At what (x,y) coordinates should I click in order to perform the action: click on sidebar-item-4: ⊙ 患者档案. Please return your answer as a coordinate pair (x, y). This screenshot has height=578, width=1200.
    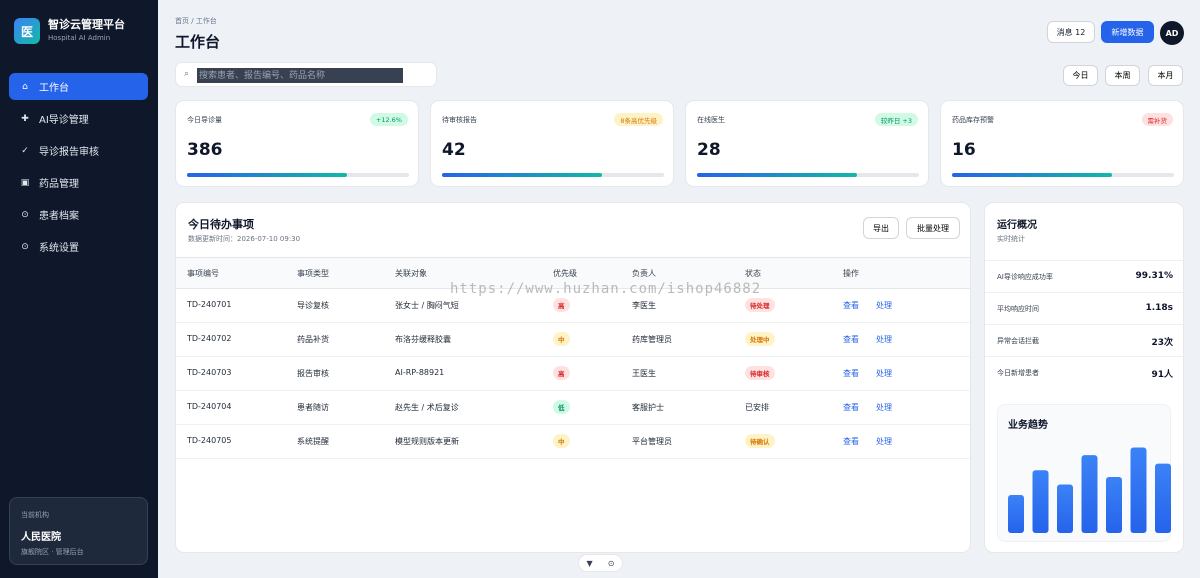
    Looking at the image, I should click on (78, 214).